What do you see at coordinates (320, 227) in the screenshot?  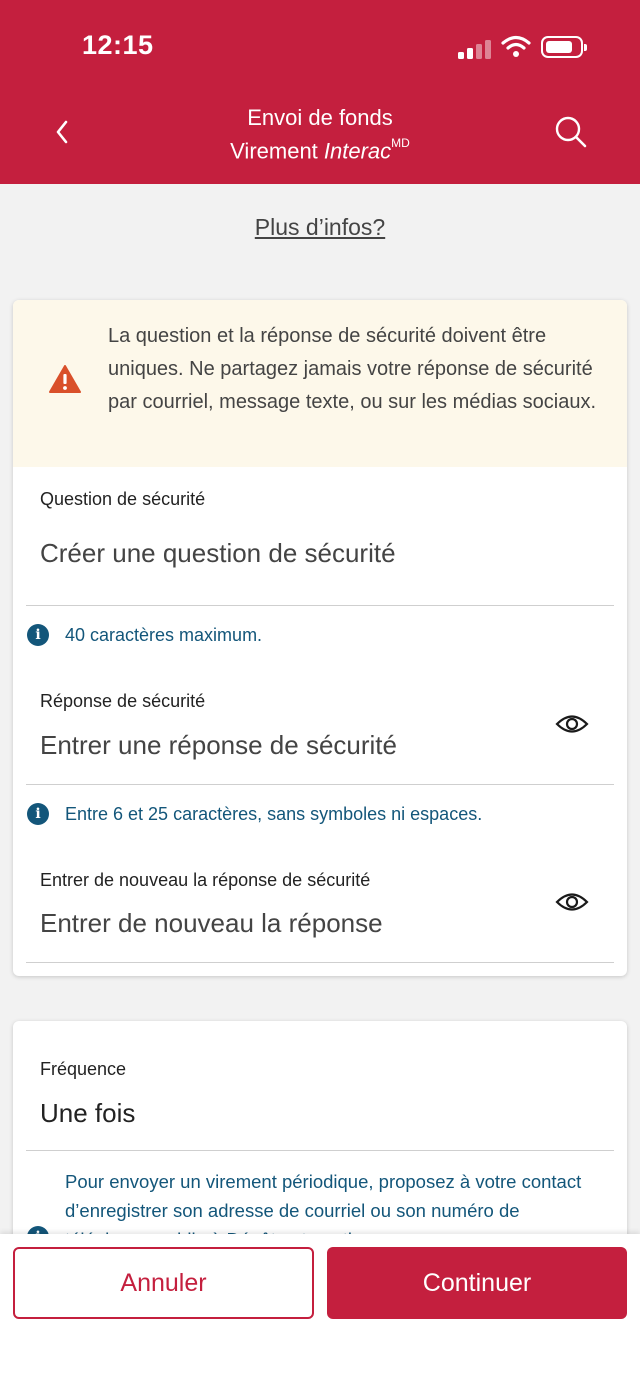 I see `more-info-link: Plus d’infos?` at bounding box center [320, 227].